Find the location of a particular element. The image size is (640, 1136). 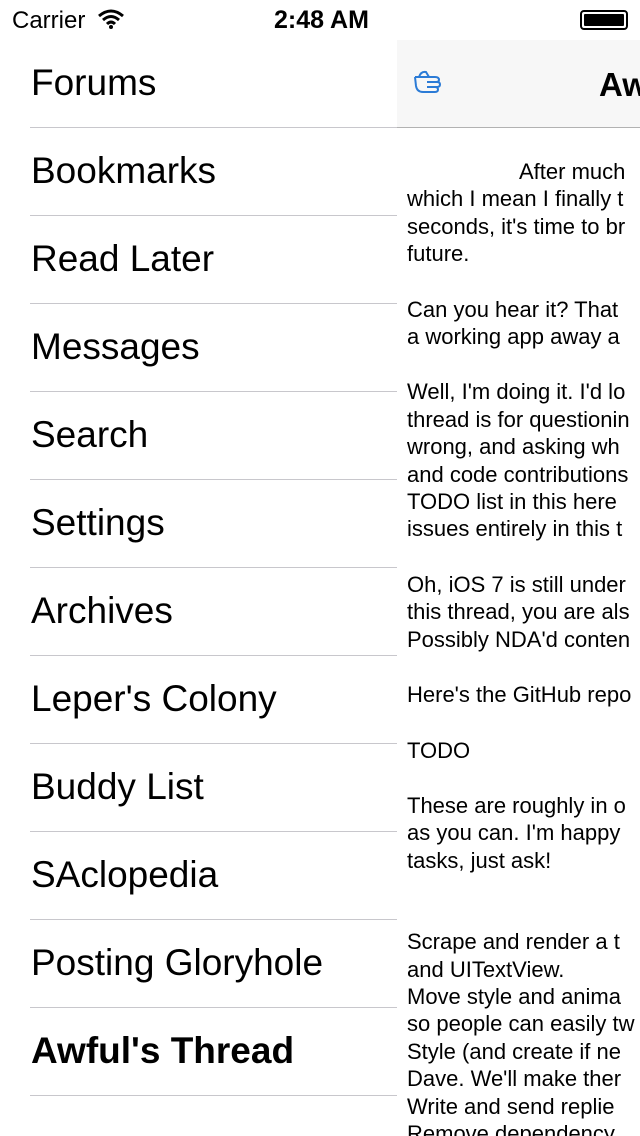

github-link: Here's the GitHub repo is located at coordinates (523, 694).